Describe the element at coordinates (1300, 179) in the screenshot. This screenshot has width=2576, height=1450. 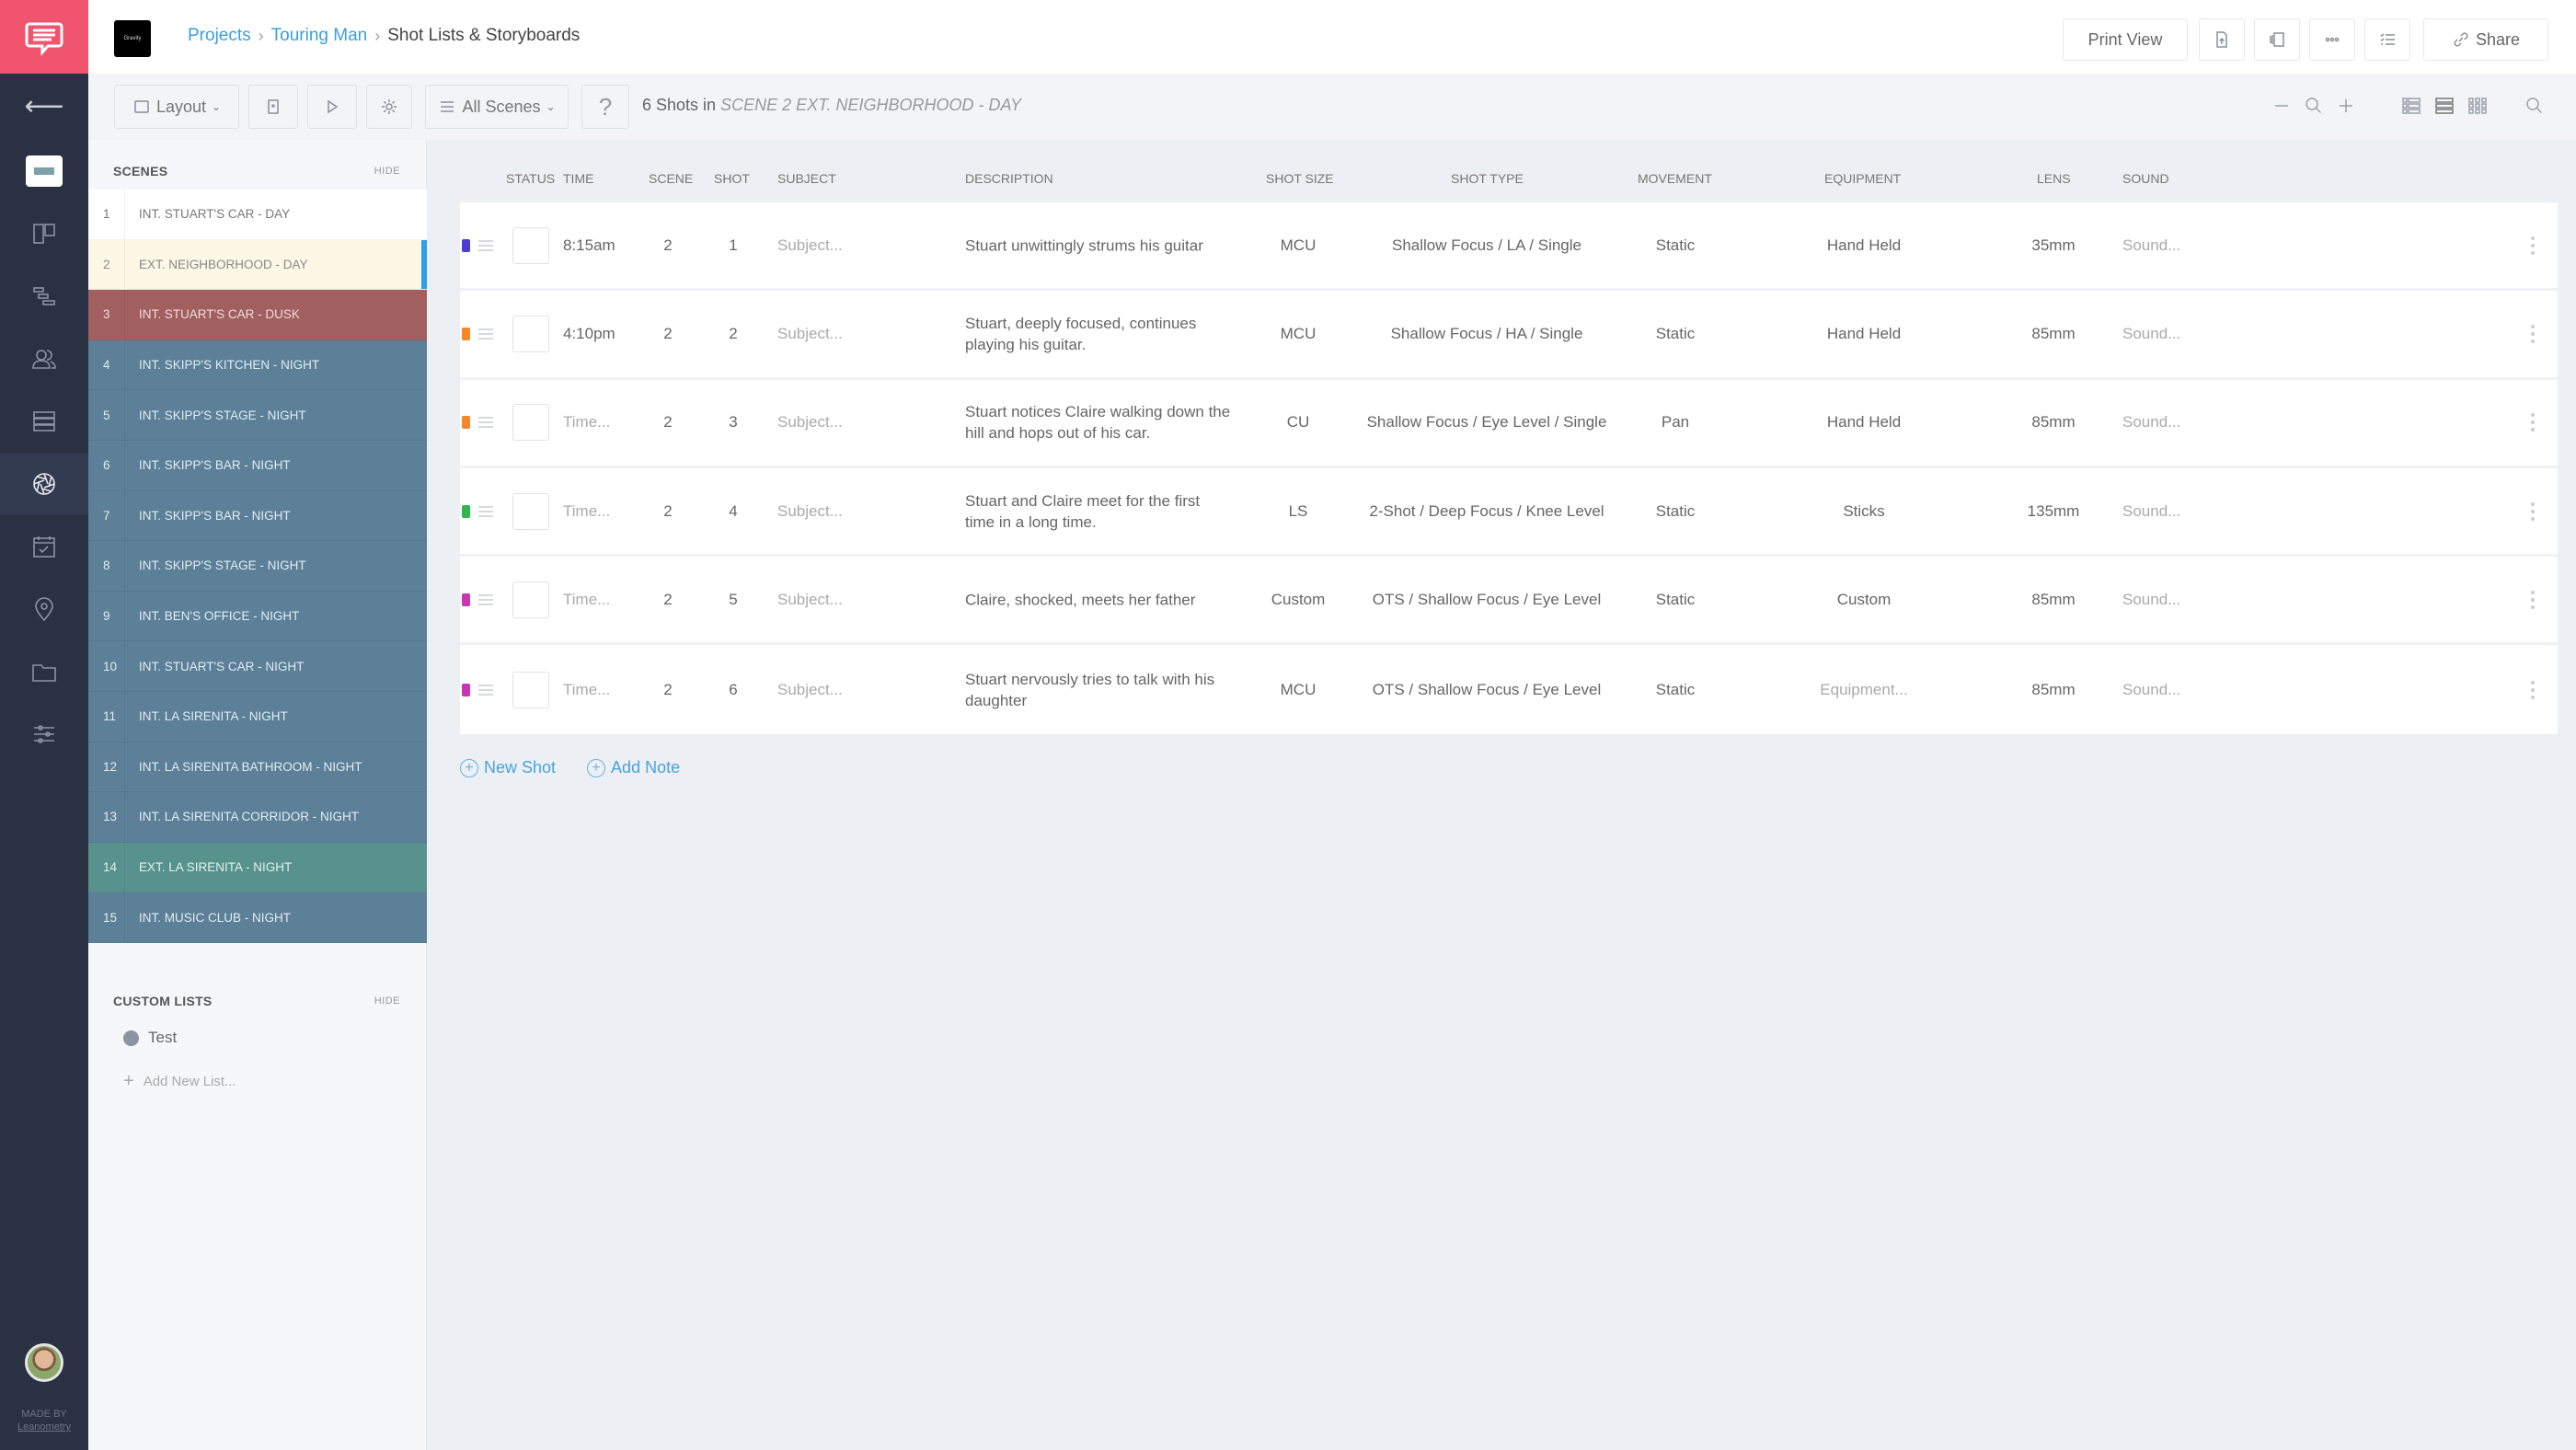
I see `col-shot-size: SHOT SIZE` at that location.